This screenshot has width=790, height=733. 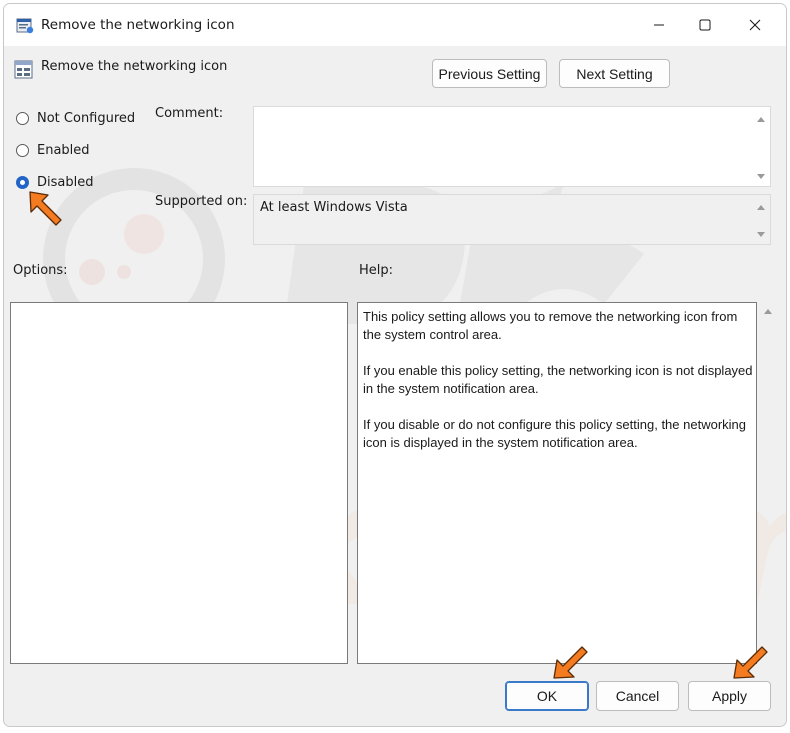 I want to click on radio-circle-not-configured, so click(x=22, y=118).